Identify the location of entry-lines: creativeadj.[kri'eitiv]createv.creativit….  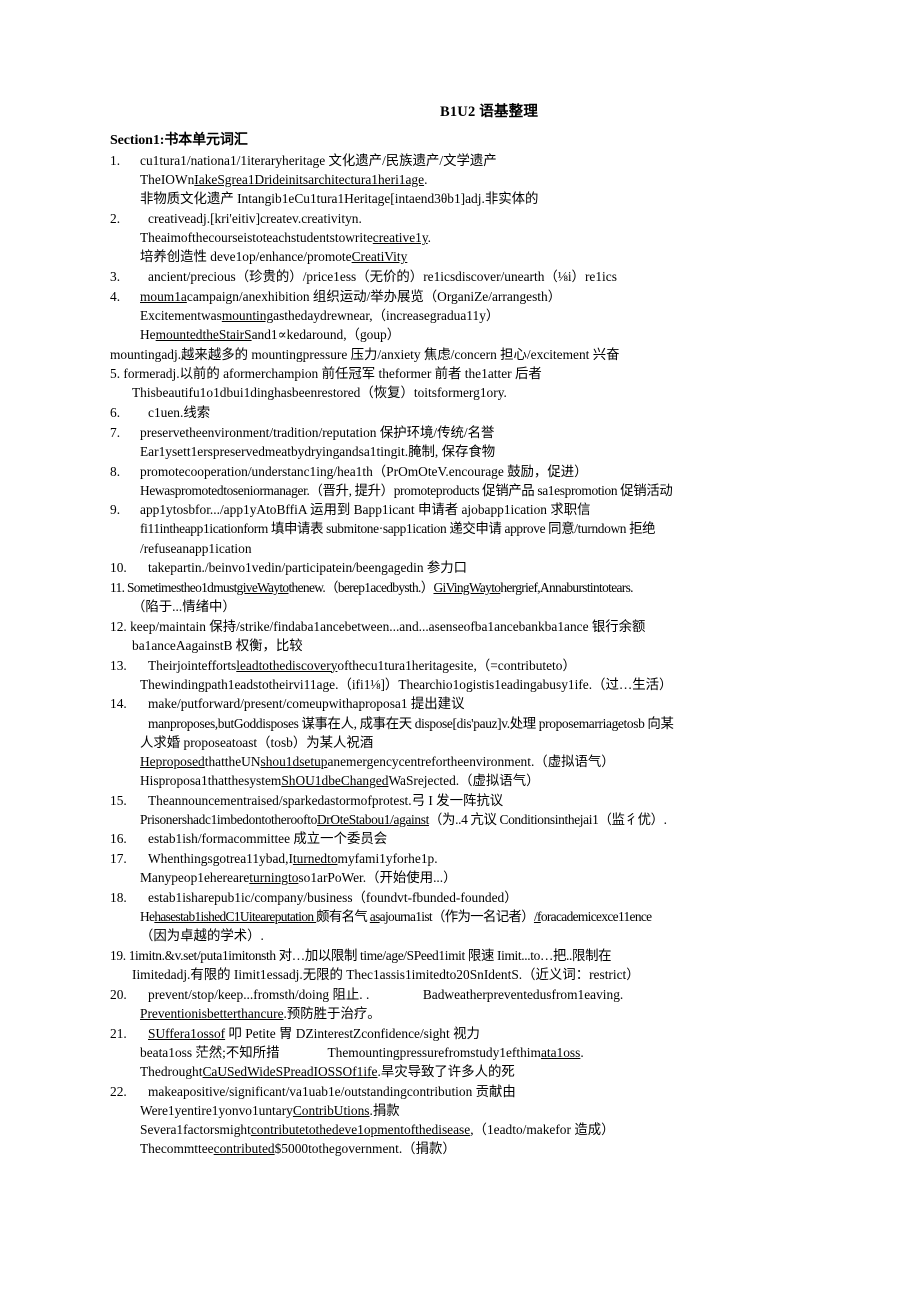
(469, 237).